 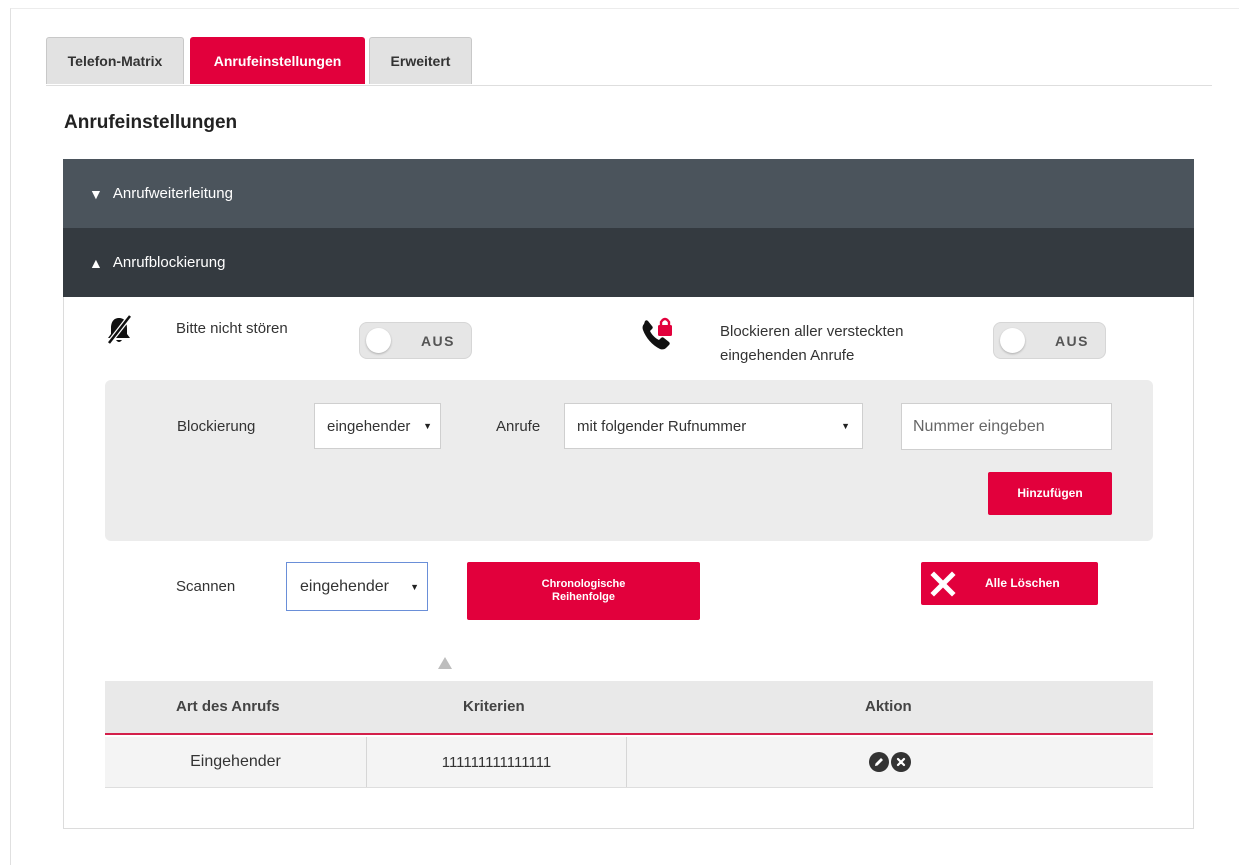 I want to click on sort-up-icon, so click(x=445, y=663).